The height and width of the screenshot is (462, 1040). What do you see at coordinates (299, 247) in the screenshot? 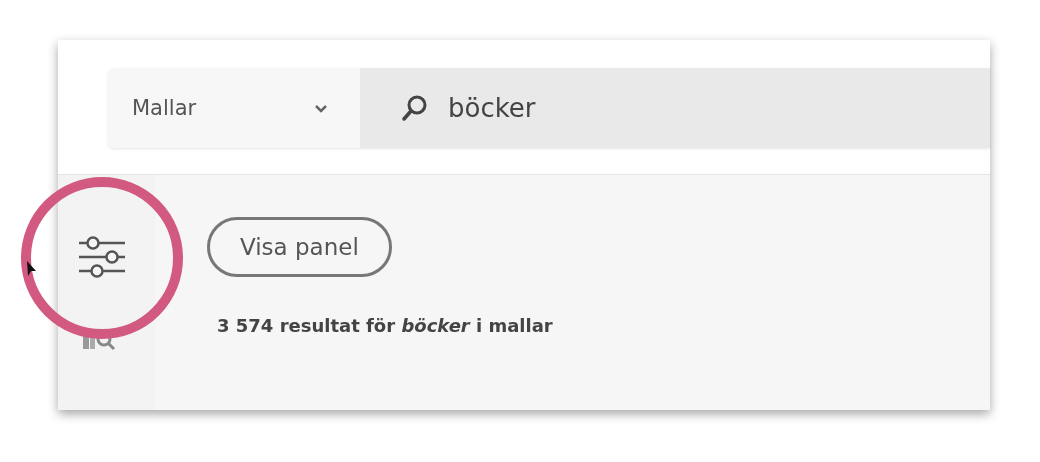
I see `show-panel-button: Visa panel` at bounding box center [299, 247].